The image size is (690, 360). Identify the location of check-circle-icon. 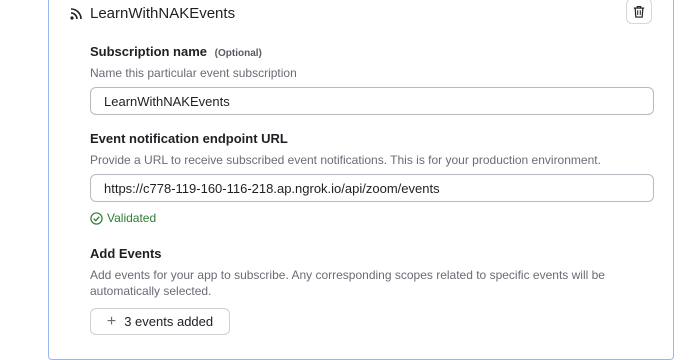
(96, 218).